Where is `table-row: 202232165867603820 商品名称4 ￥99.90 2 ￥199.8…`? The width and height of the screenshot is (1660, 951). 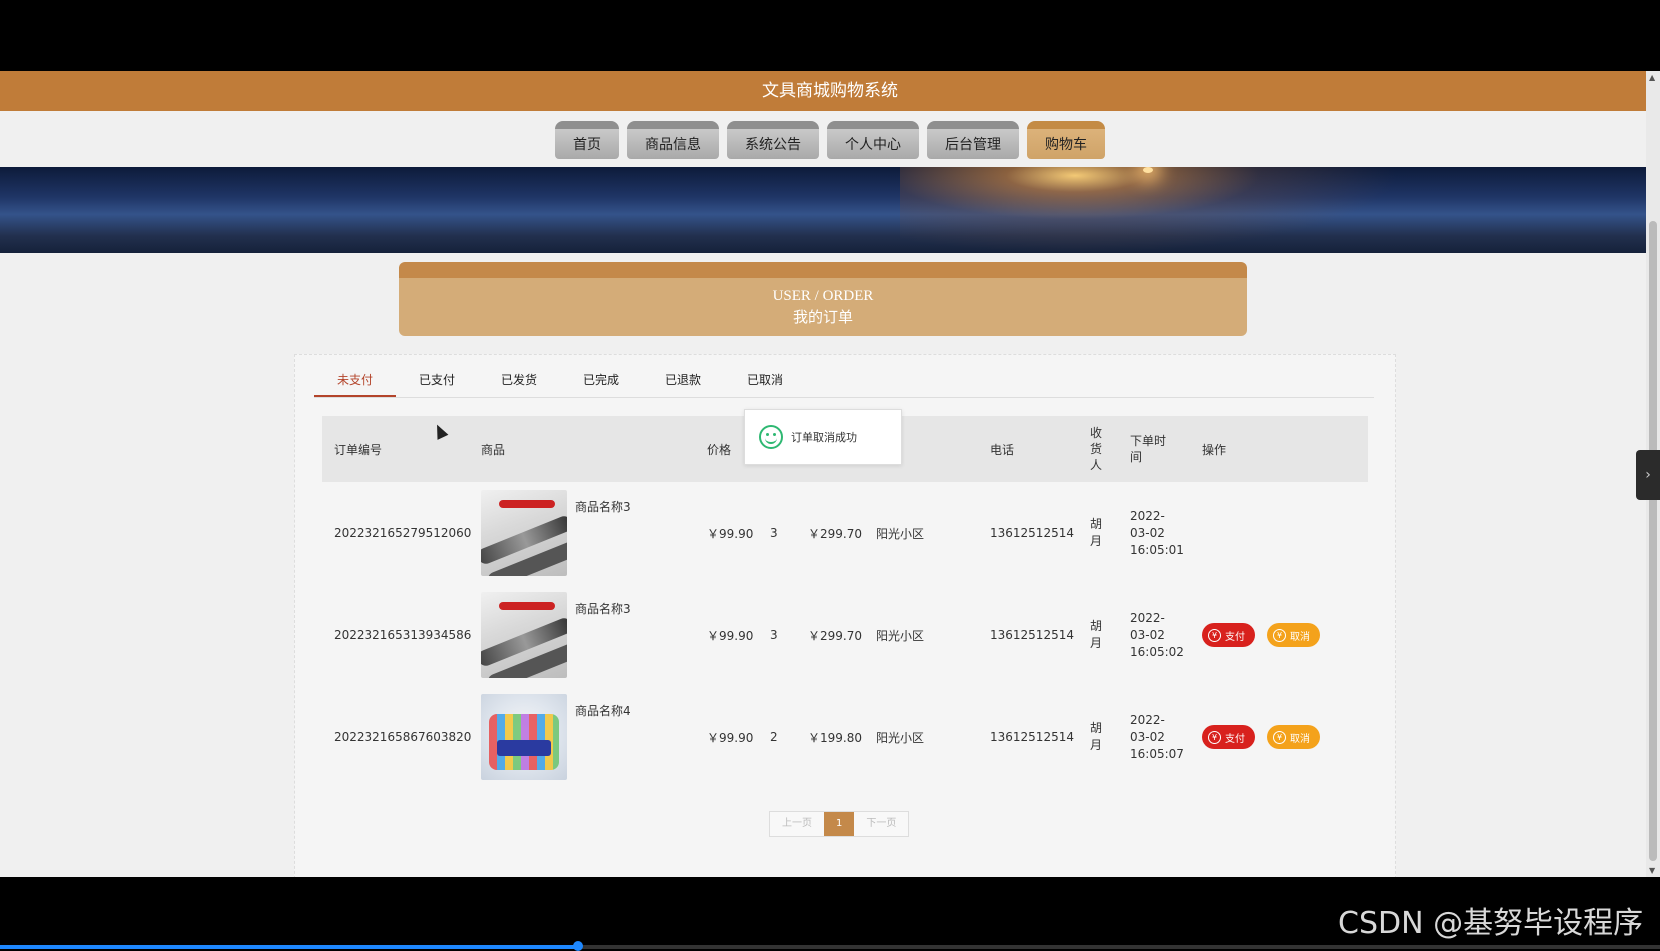
table-row: 202232165867603820 商品名称4 ￥99.90 2 ￥199.8… is located at coordinates (845, 737).